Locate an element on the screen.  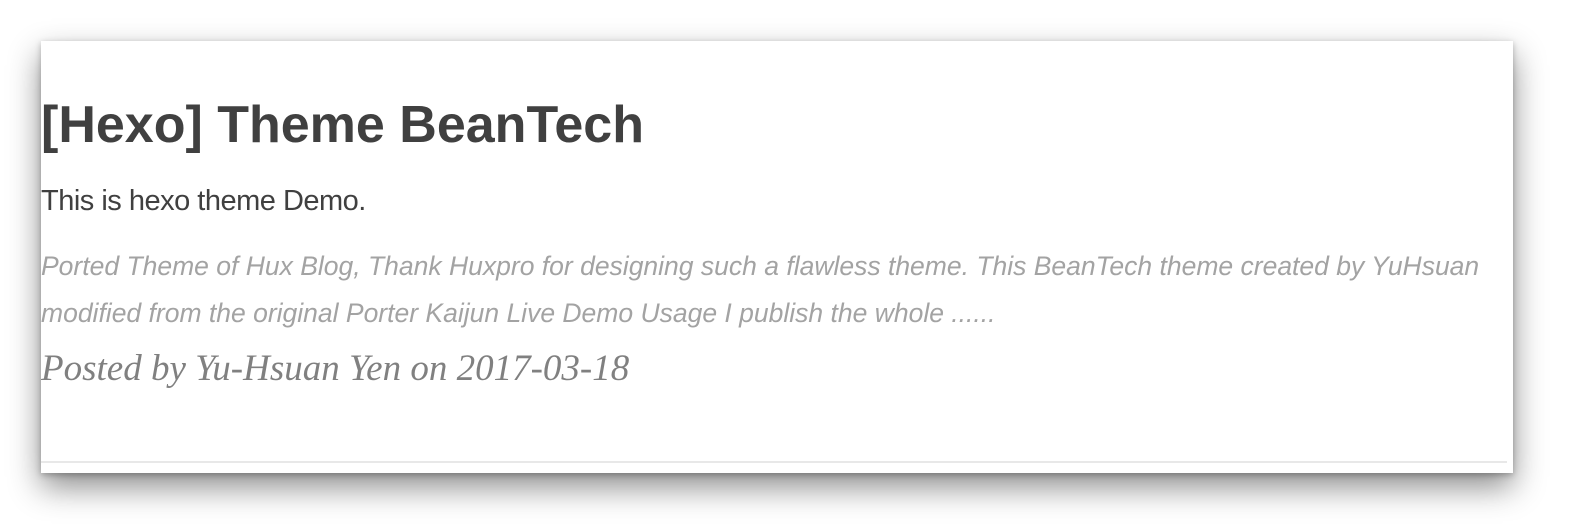
post-title: [Hexo] Theme BeanTech is located at coordinates (342, 125).